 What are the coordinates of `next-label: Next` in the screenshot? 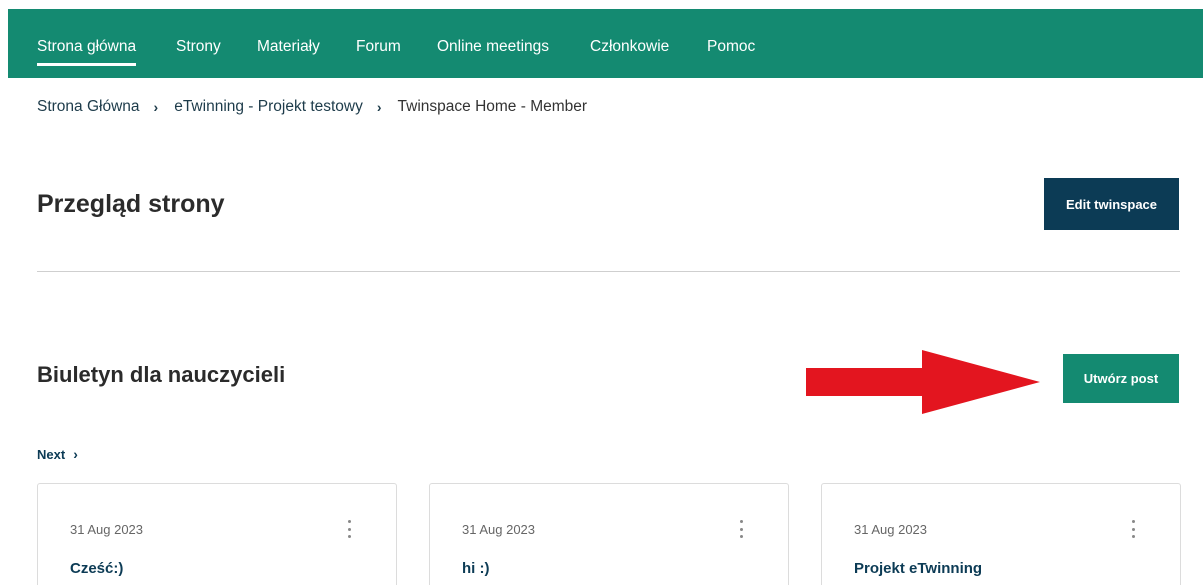 It's located at (51, 454).